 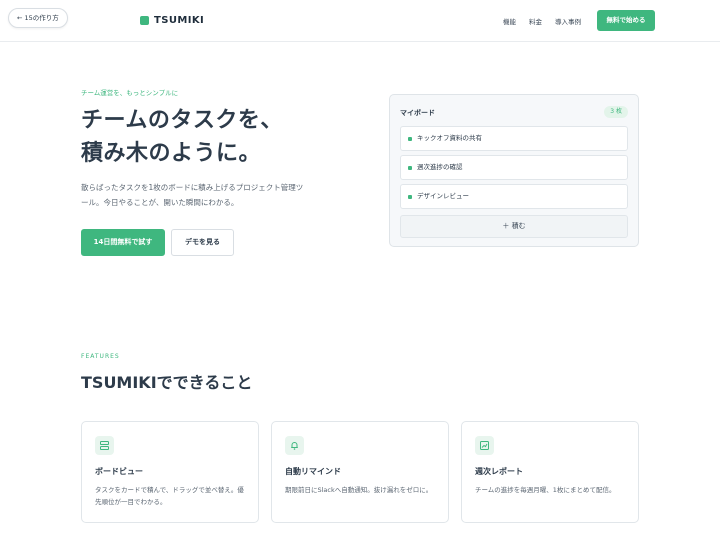 I want to click on back-button: ← 15の作り方, so click(x=38, y=18).